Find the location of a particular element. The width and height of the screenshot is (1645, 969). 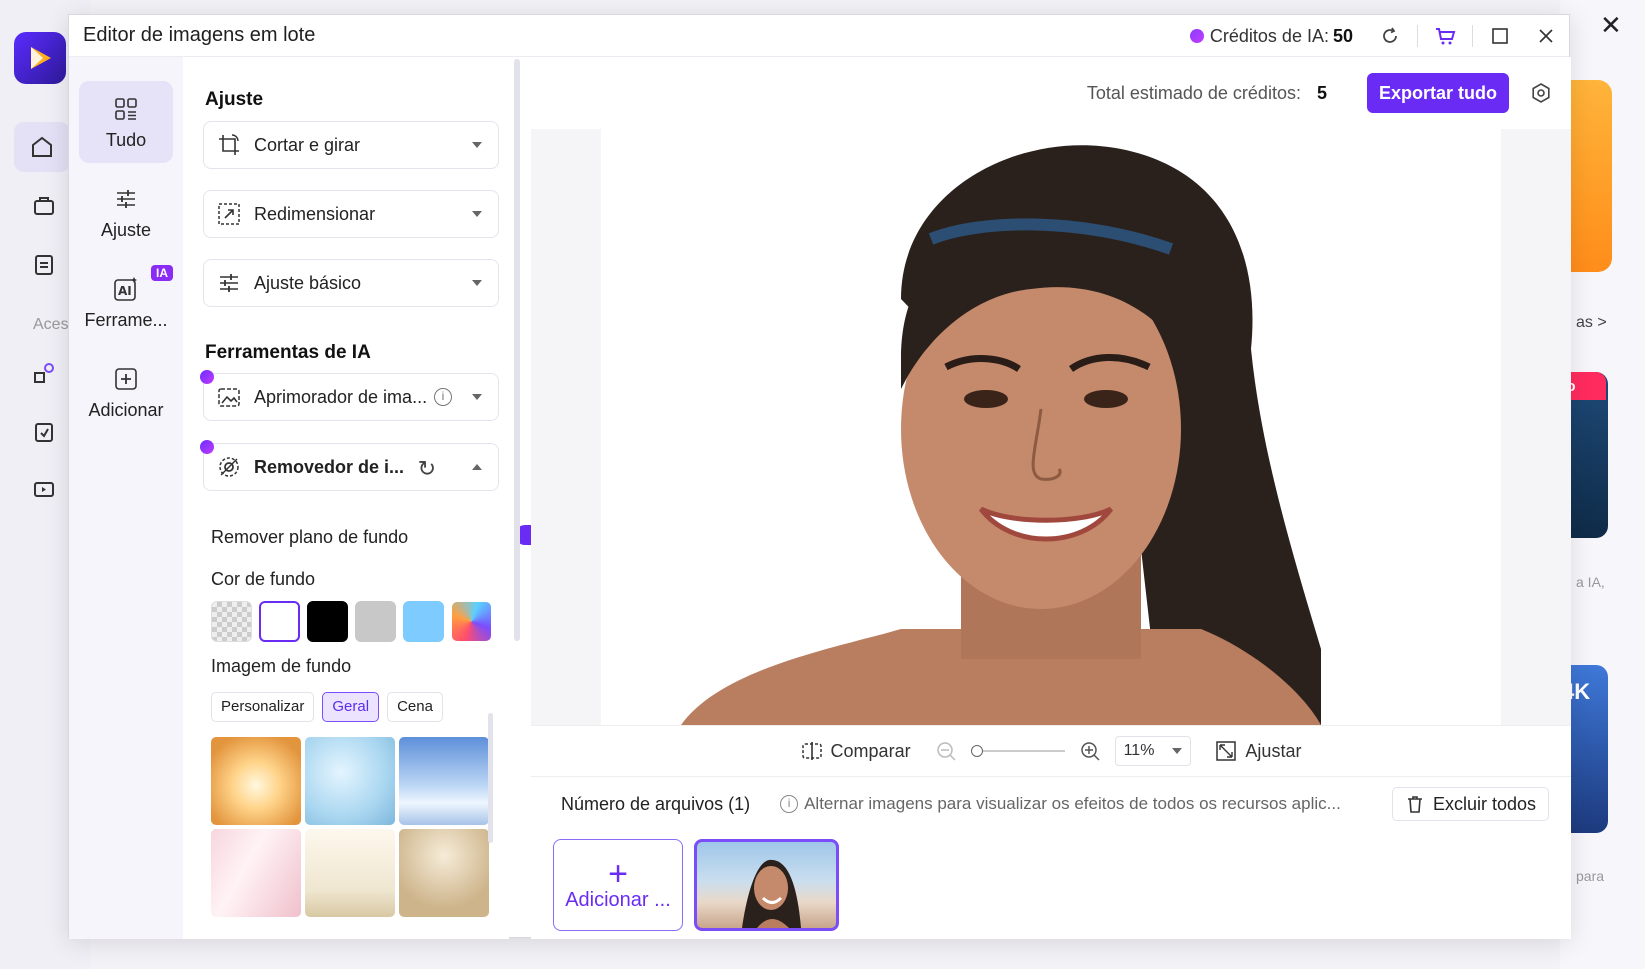

swatch-gray is located at coordinates (375, 621).